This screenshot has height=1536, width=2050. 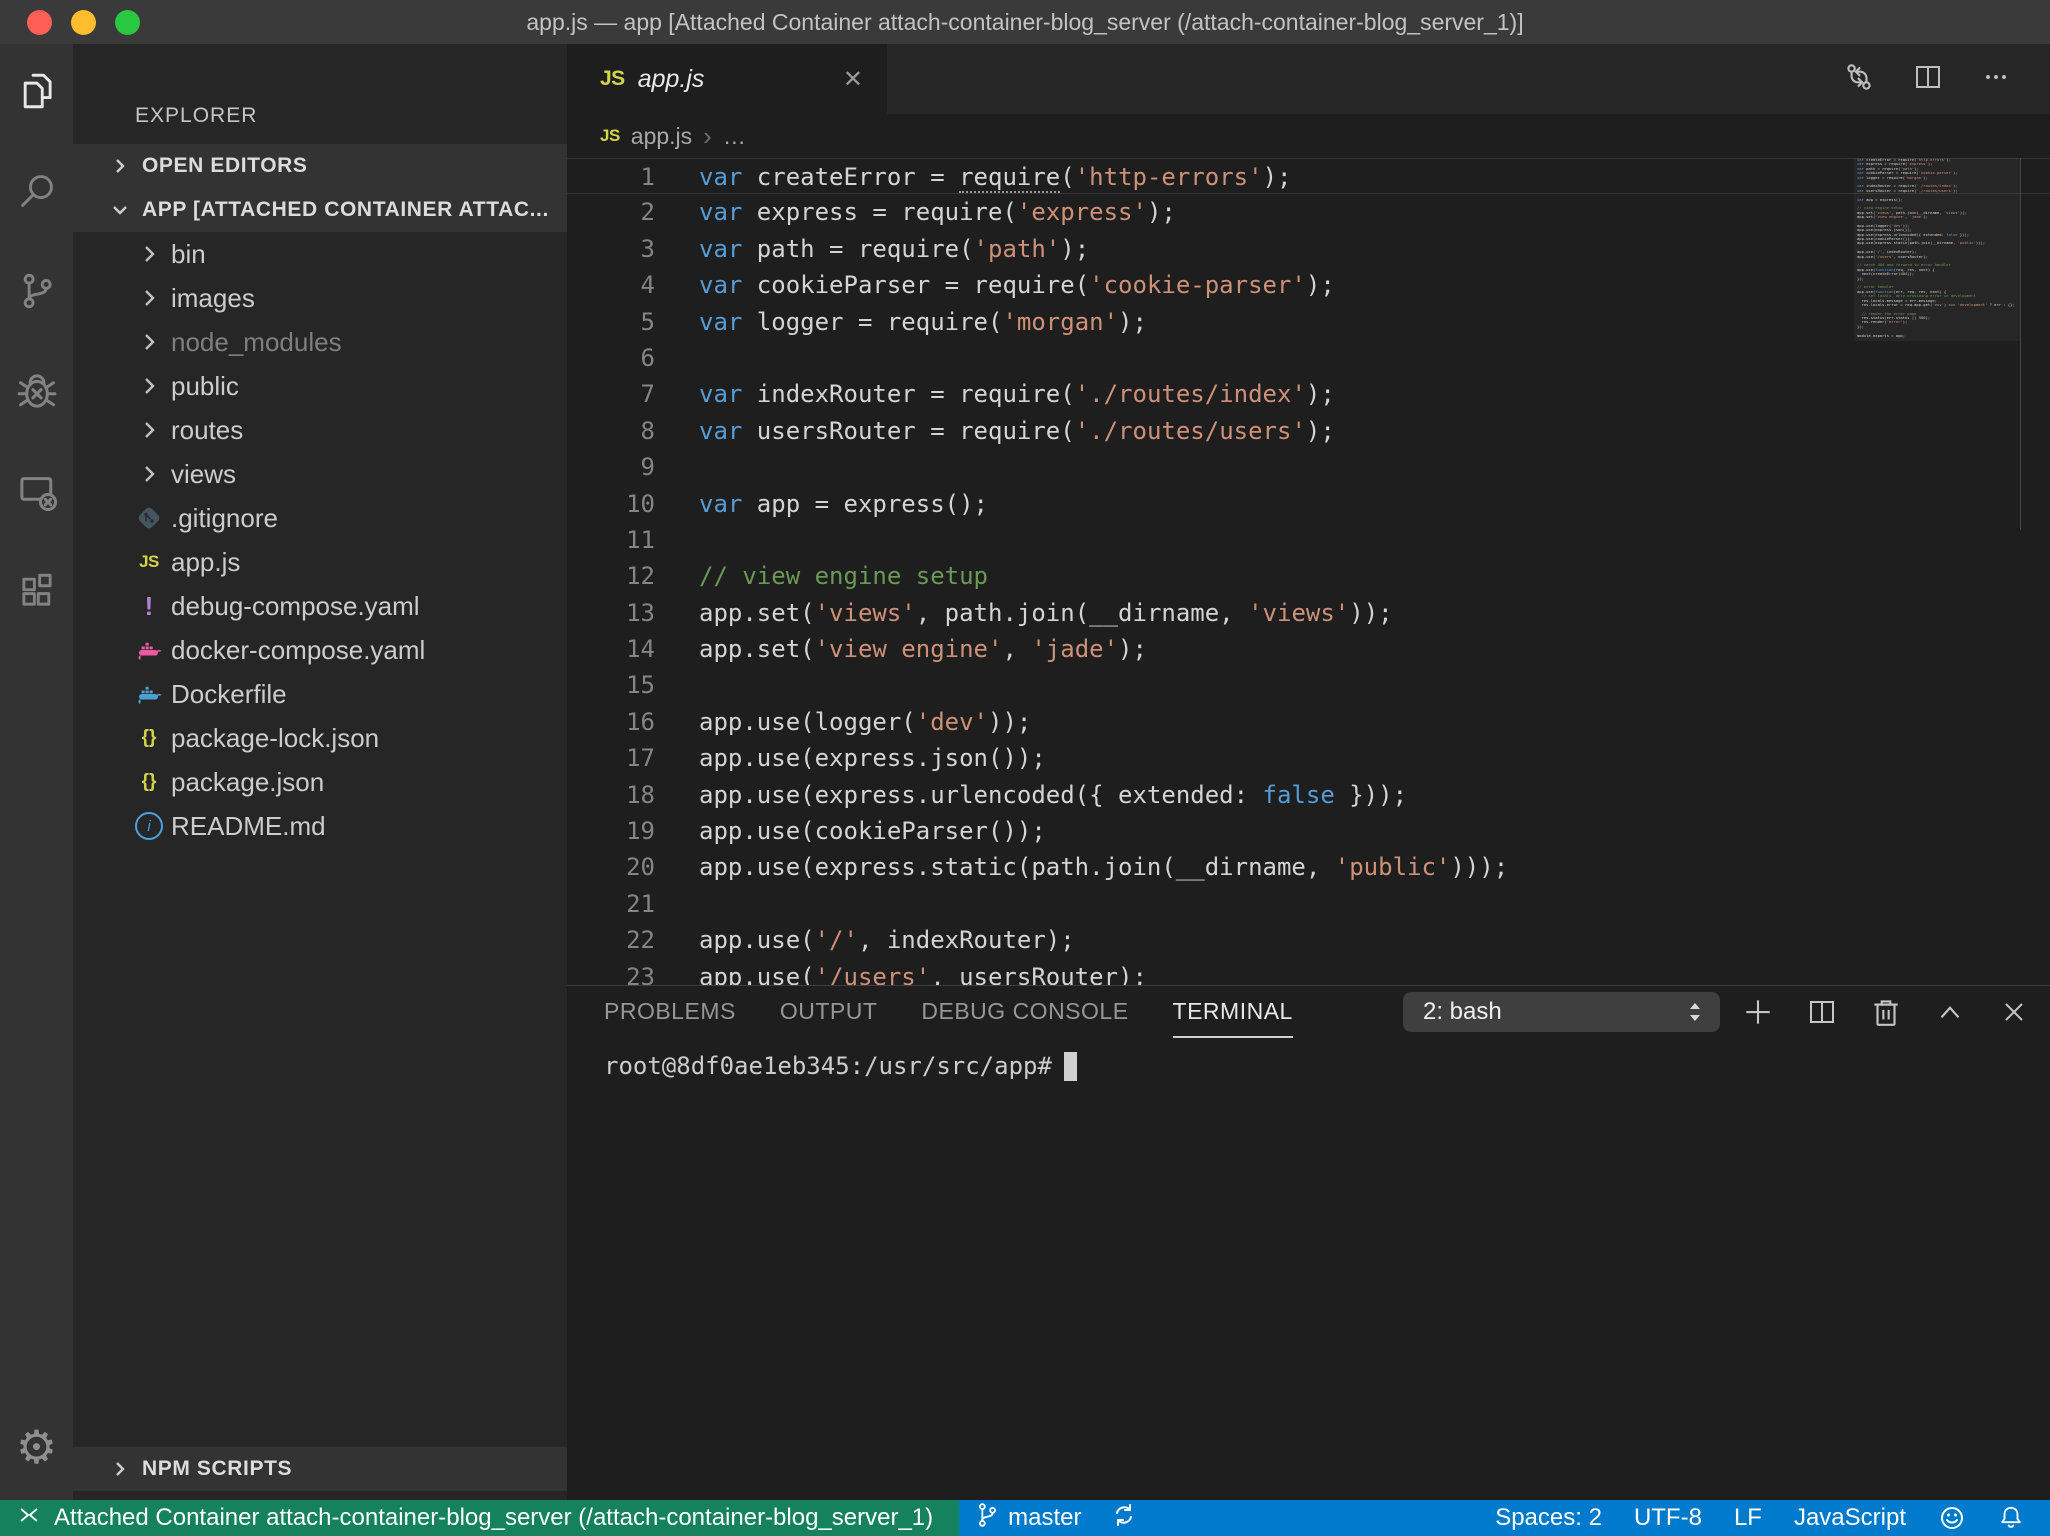 I want to click on line-number: 1, so click(x=647, y=177).